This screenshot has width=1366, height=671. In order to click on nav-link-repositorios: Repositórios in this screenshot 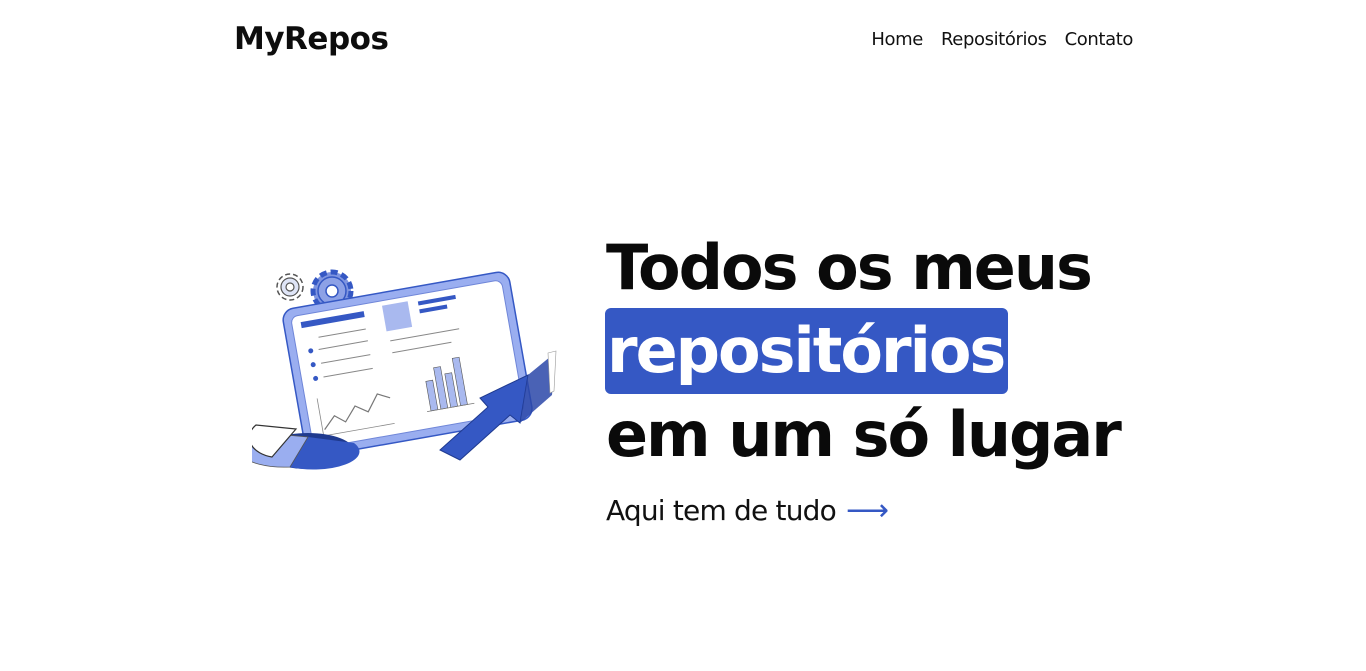, I will do `click(994, 40)`.